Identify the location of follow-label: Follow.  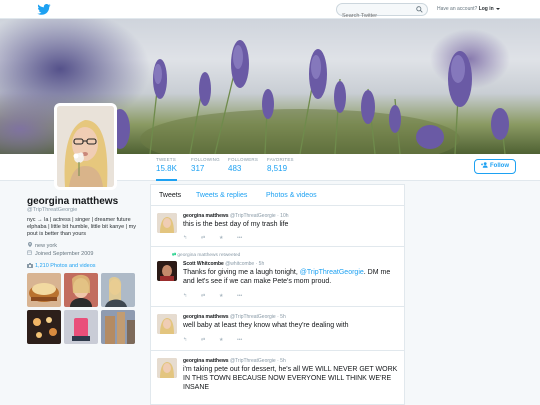
(499, 166).